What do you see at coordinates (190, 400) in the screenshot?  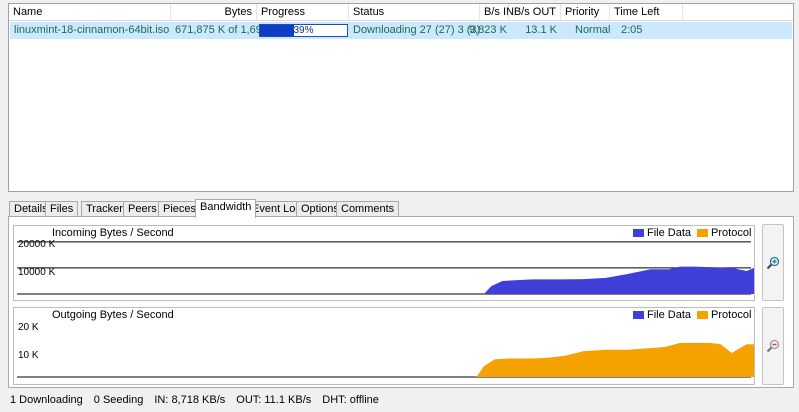 I see `status-speed-in: IN: 8,718 KB/s` at bounding box center [190, 400].